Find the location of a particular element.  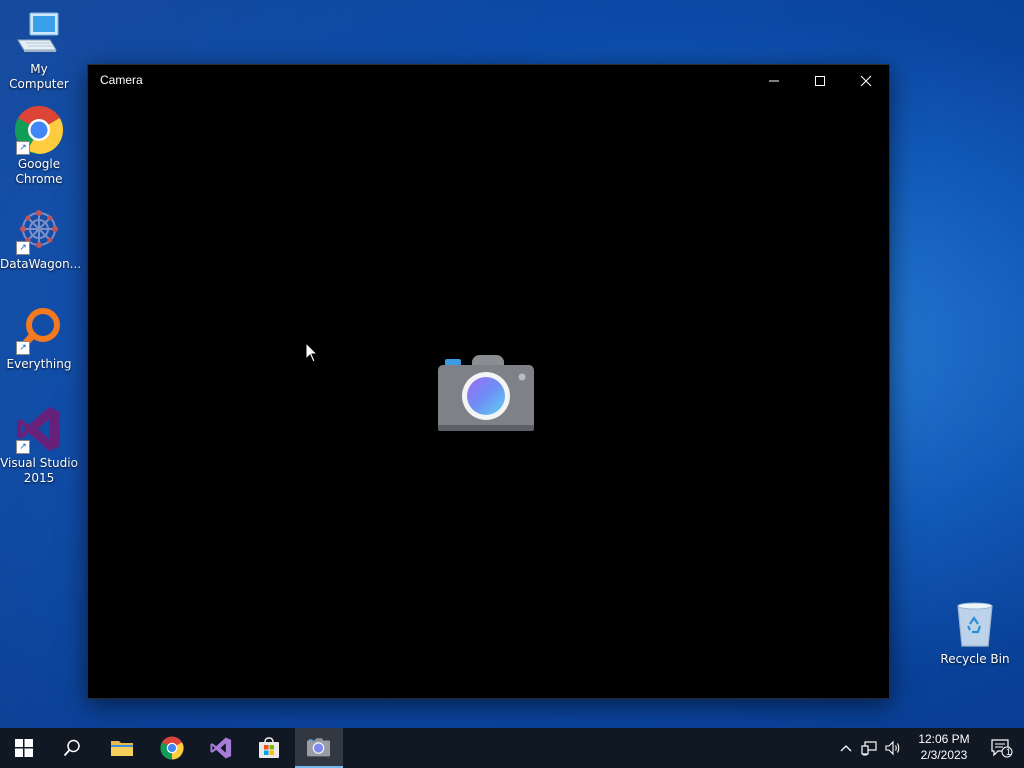

desktop-icon-label: Visual Studio 2015 is located at coordinates (39, 470).